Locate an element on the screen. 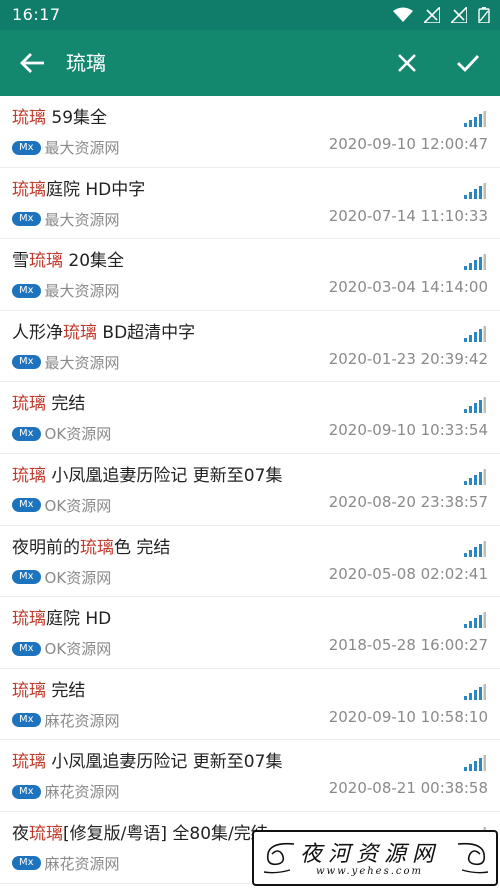 Image resolution: width=500 pixels, height=888 pixels. ornament-right-icon is located at coordinates (473, 858).